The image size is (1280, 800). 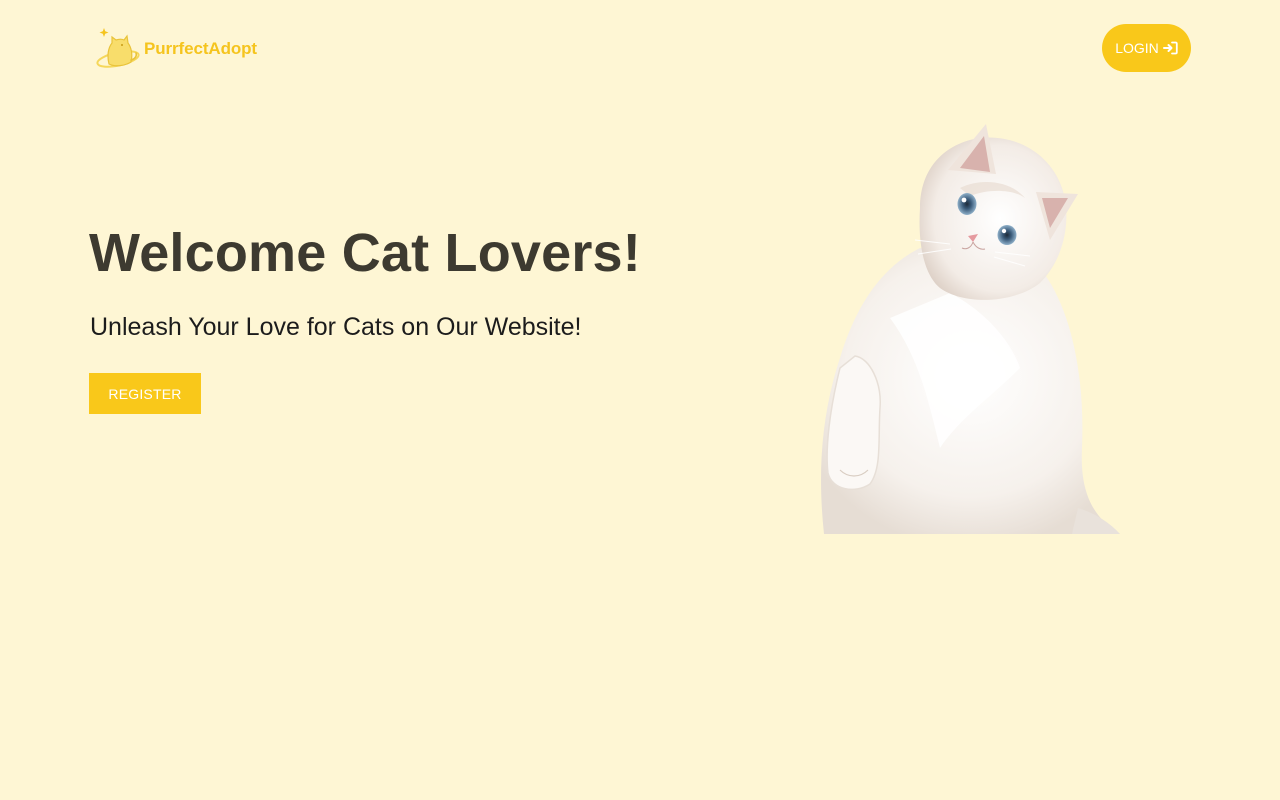 What do you see at coordinates (118, 48) in the screenshot?
I see `cat-logo-icon` at bounding box center [118, 48].